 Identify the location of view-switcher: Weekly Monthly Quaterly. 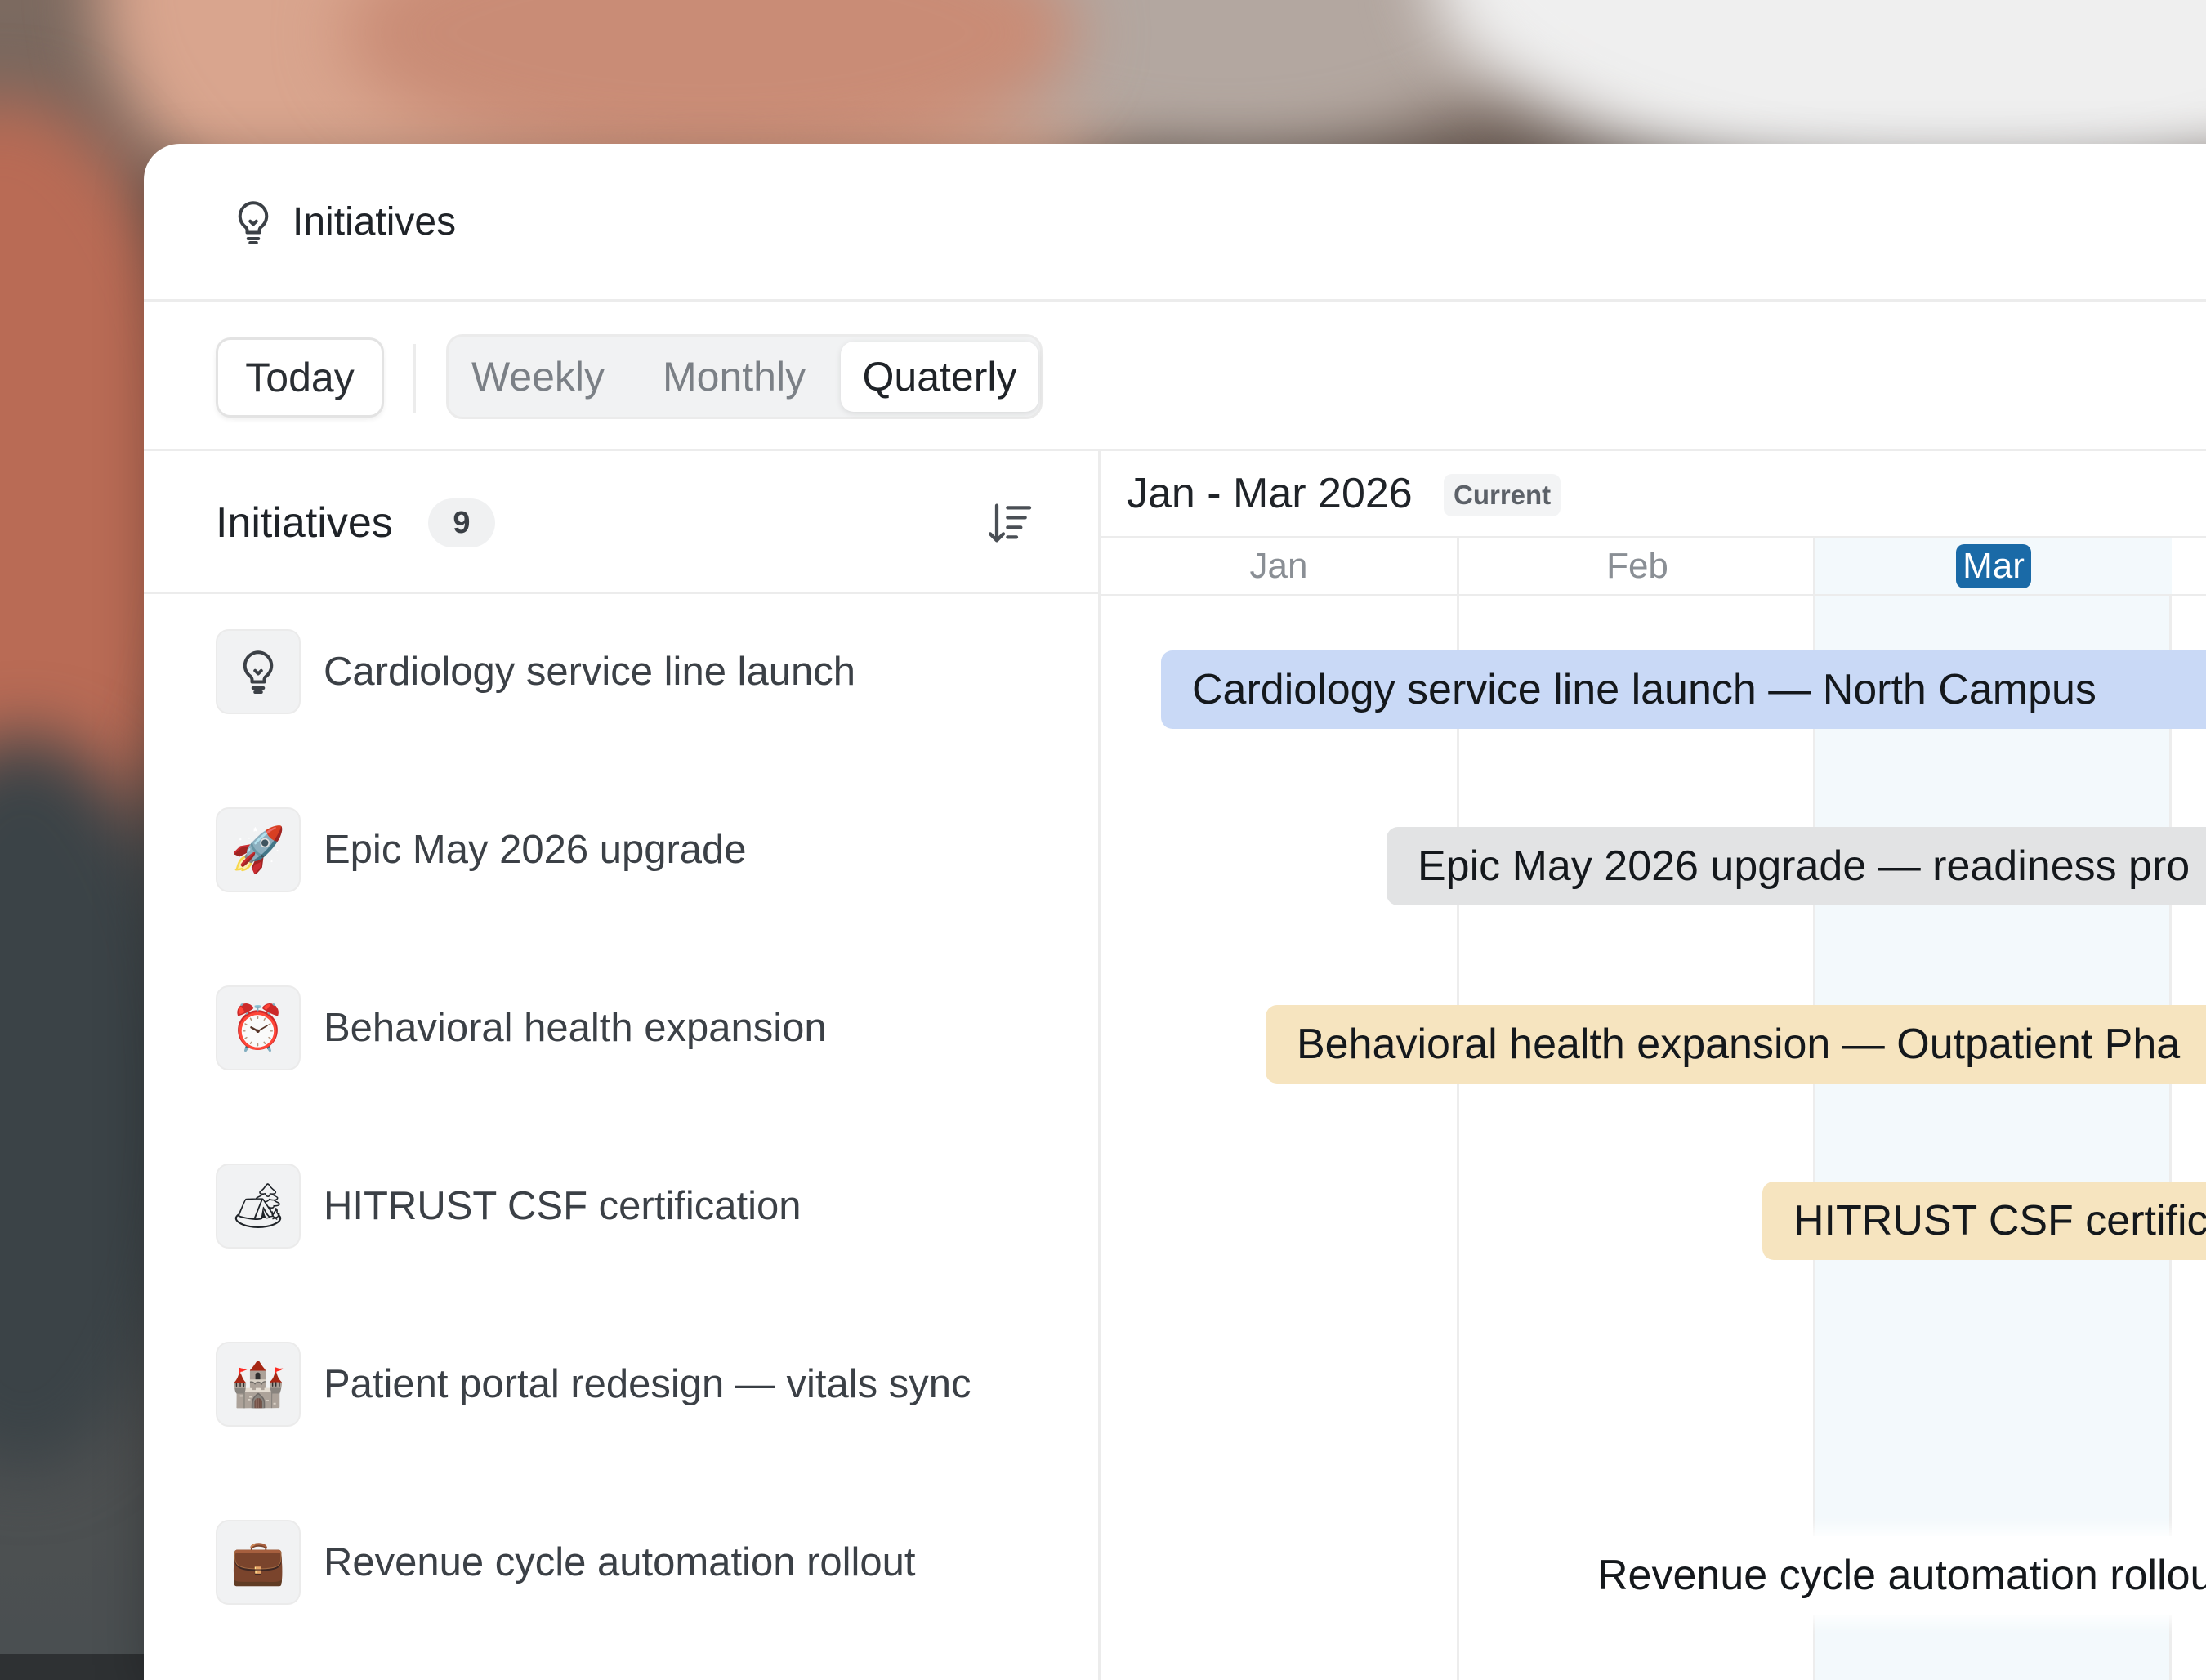
(744, 376).